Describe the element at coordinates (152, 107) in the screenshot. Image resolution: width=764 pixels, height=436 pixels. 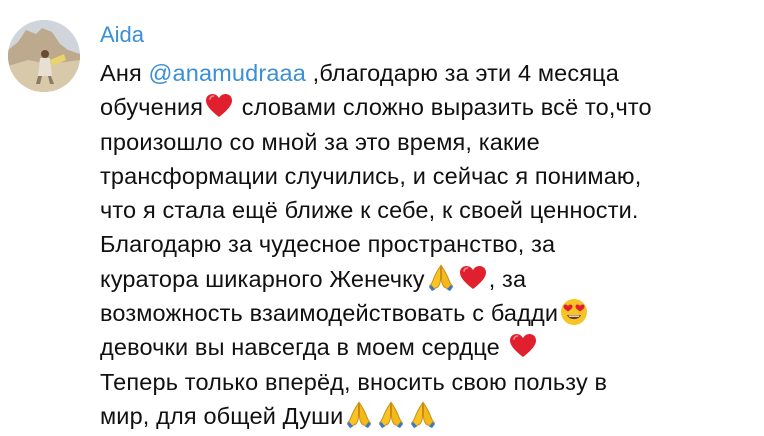
I see `line-text: обучения` at that location.